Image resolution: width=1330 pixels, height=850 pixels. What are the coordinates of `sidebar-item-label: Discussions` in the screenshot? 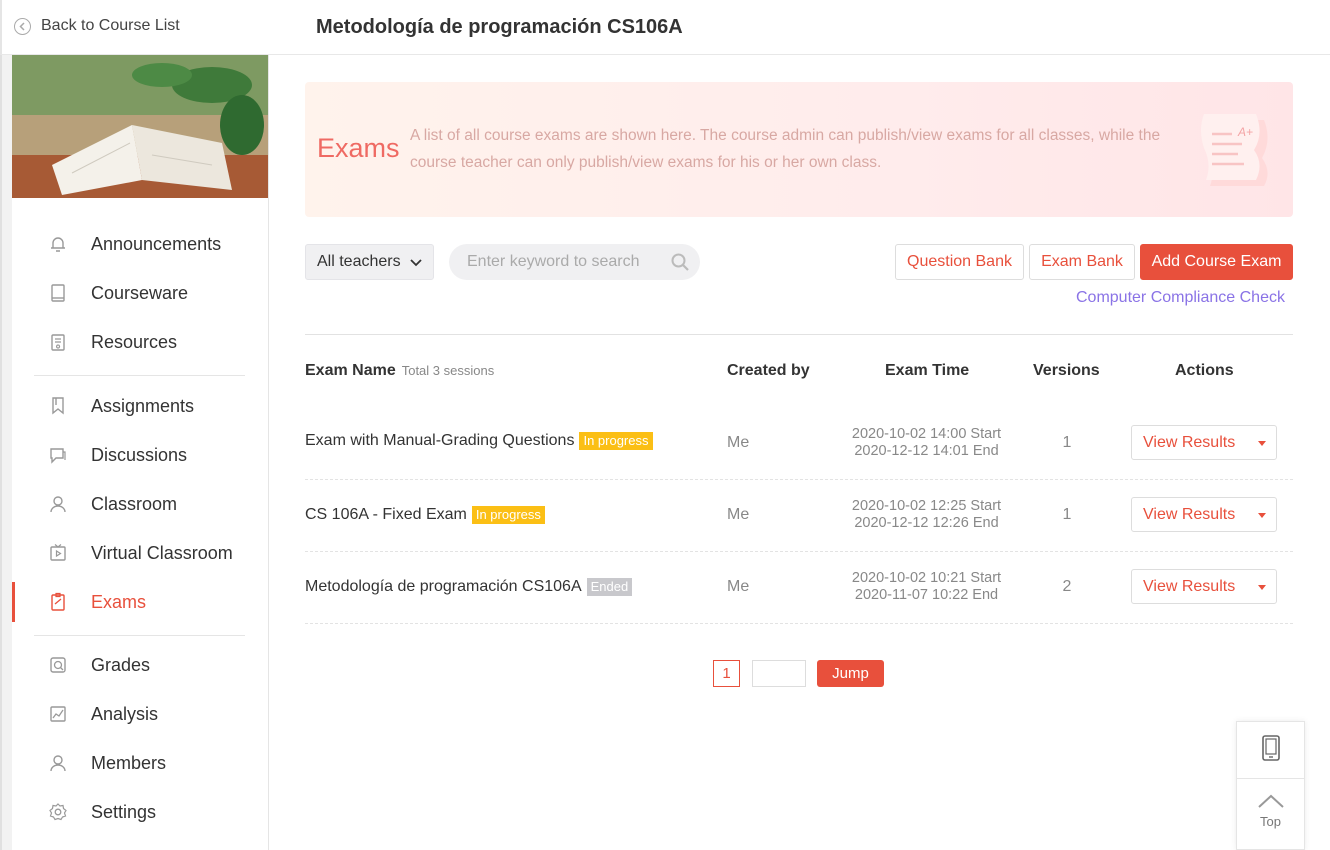 It's located at (139, 454).